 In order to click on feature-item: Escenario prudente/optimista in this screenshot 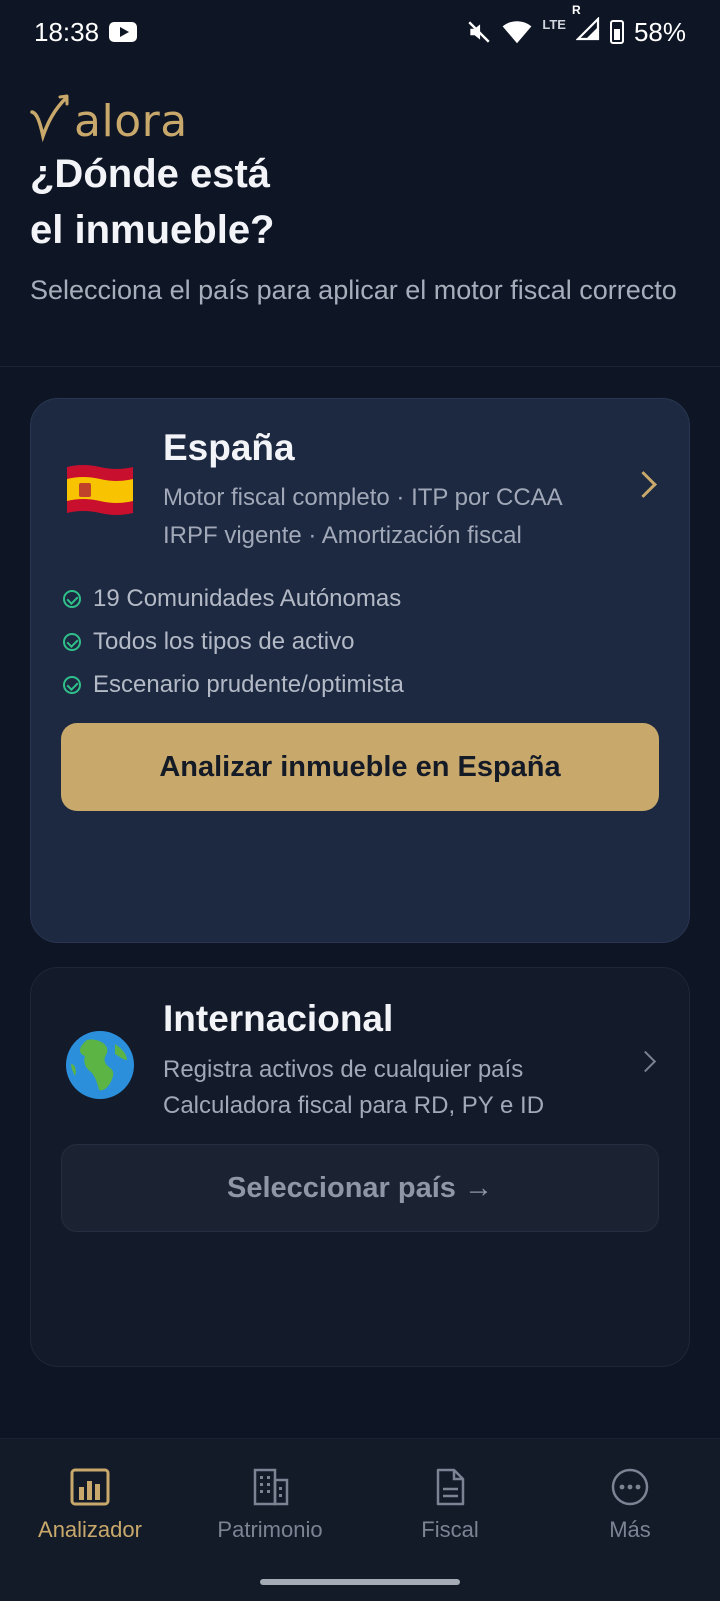, I will do `click(233, 684)`.